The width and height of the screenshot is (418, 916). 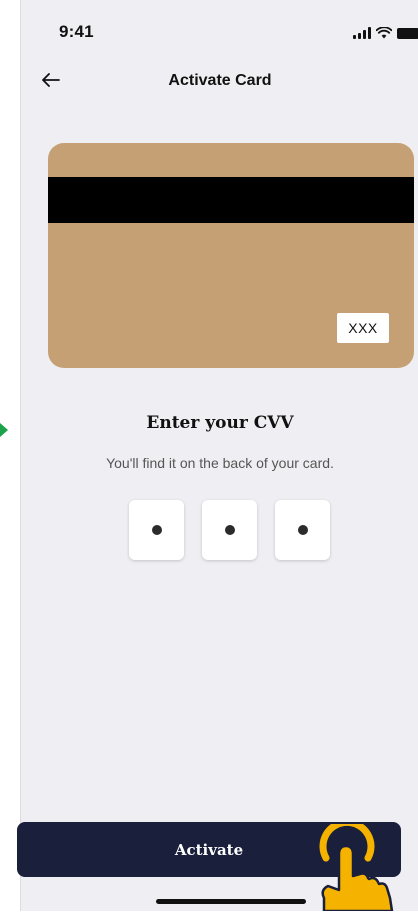 I want to click on cvv-heading: Enter your CVV, so click(x=220, y=423).